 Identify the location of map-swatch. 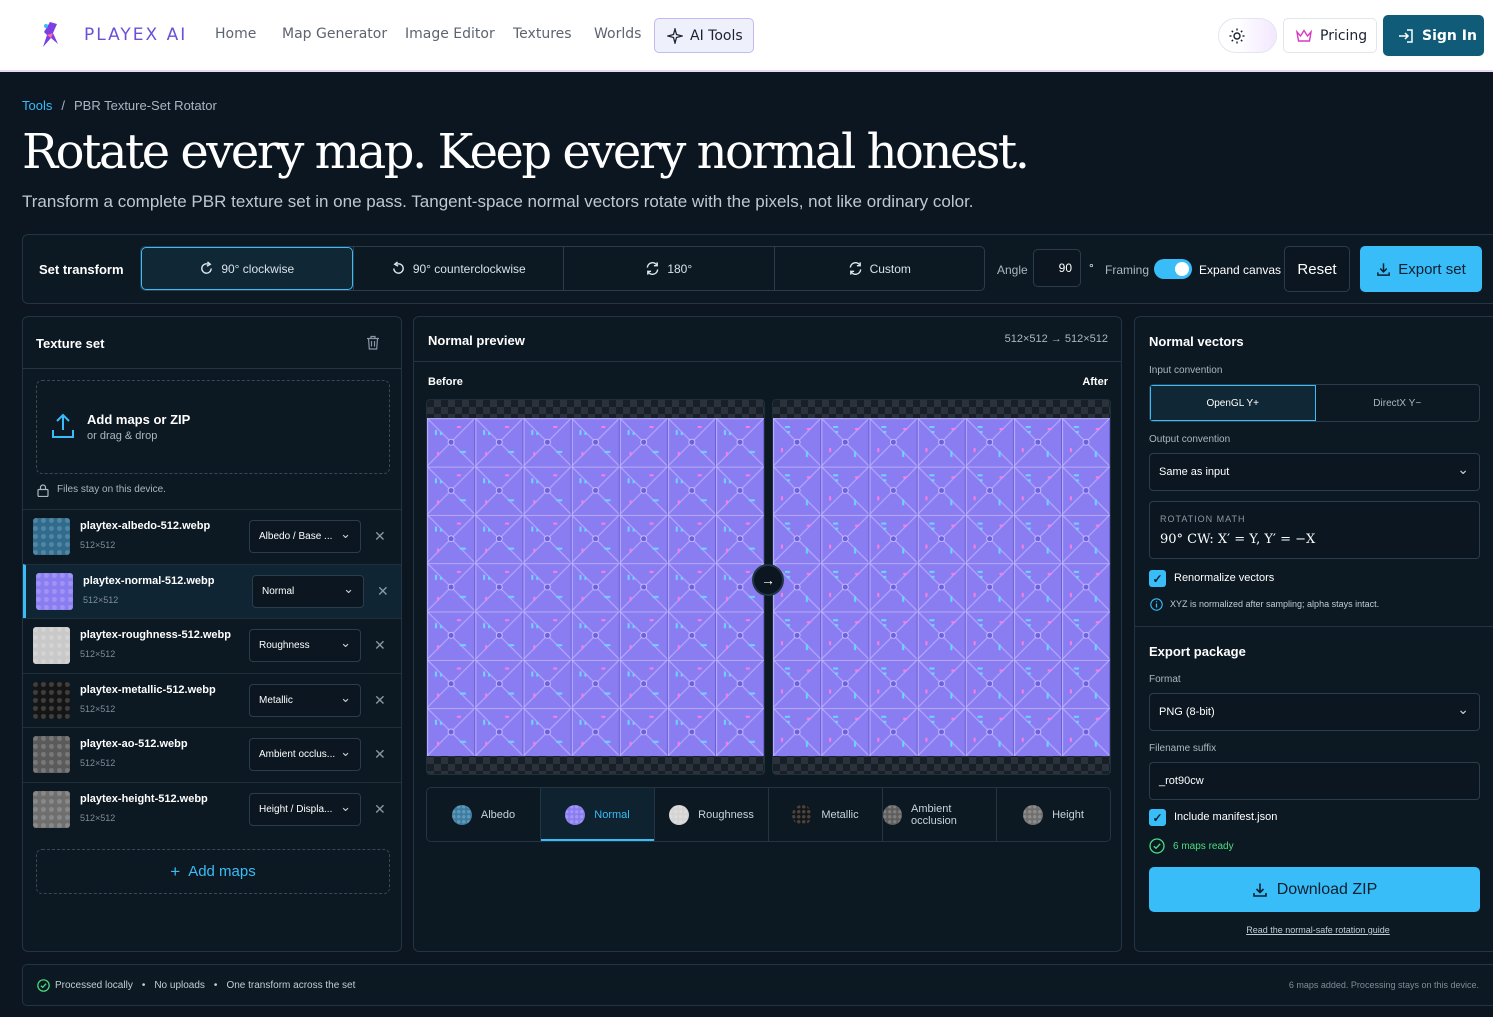
(1033, 814).